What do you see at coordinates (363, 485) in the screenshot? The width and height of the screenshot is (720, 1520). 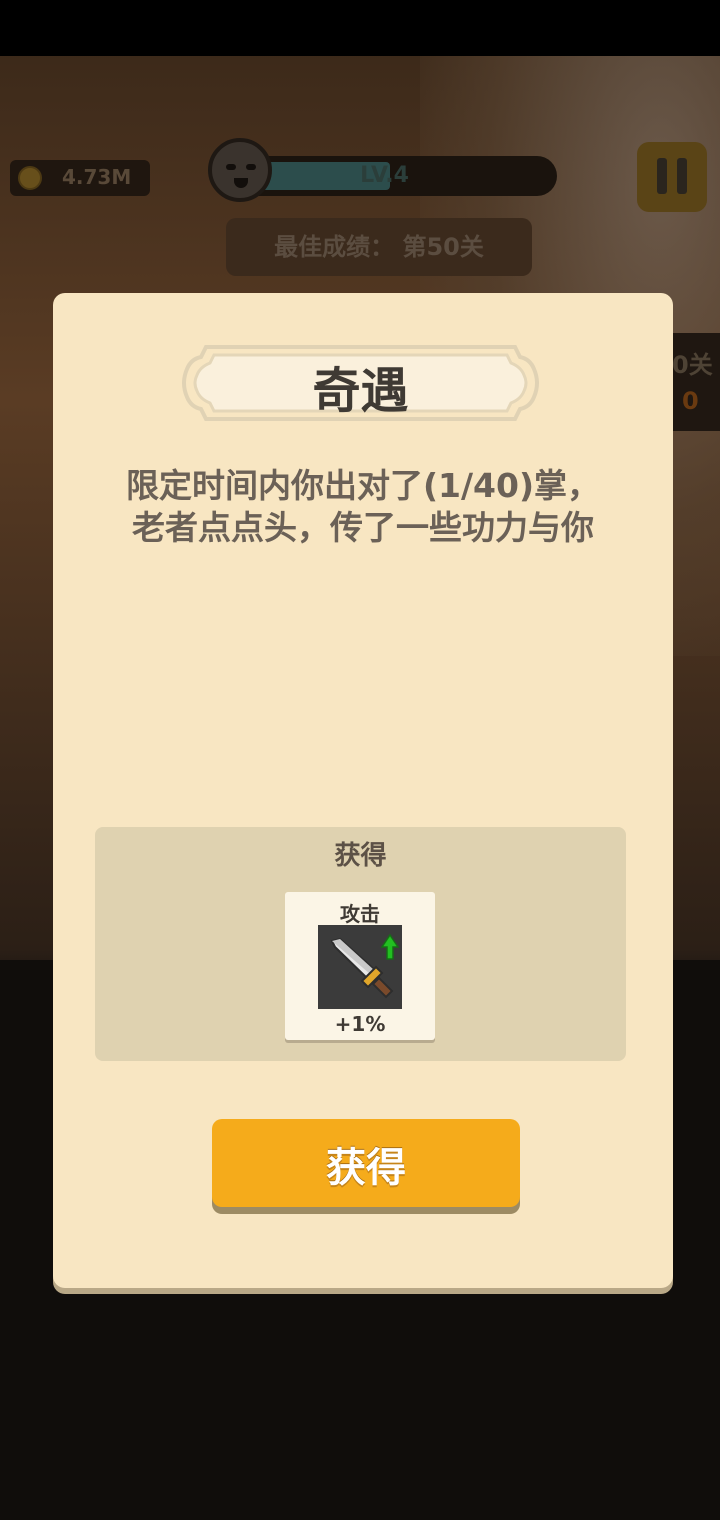 I see `message-line-1: 限定时间内你出对了(1/40)掌，` at bounding box center [363, 485].